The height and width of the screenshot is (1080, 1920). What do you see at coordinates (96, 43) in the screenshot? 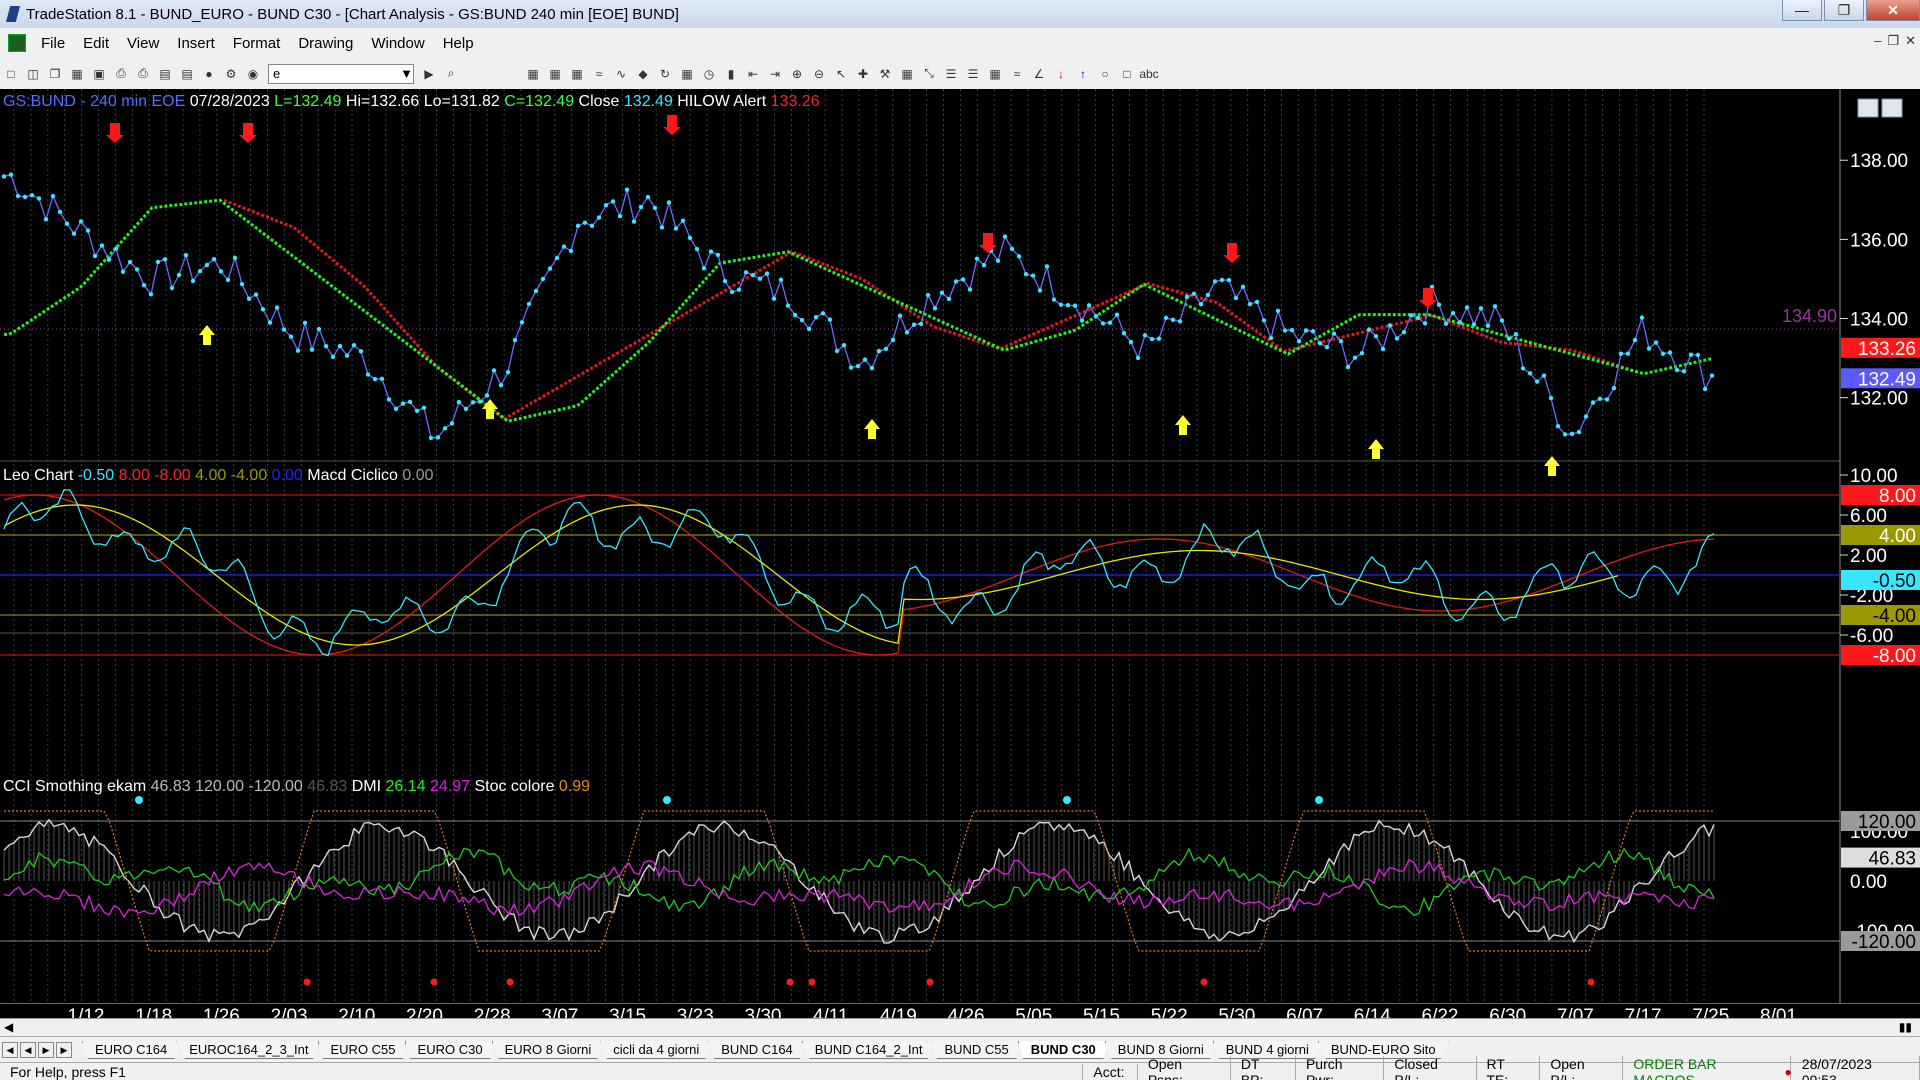
I see `menu-edit: Edit` at bounding box center [96, 43].